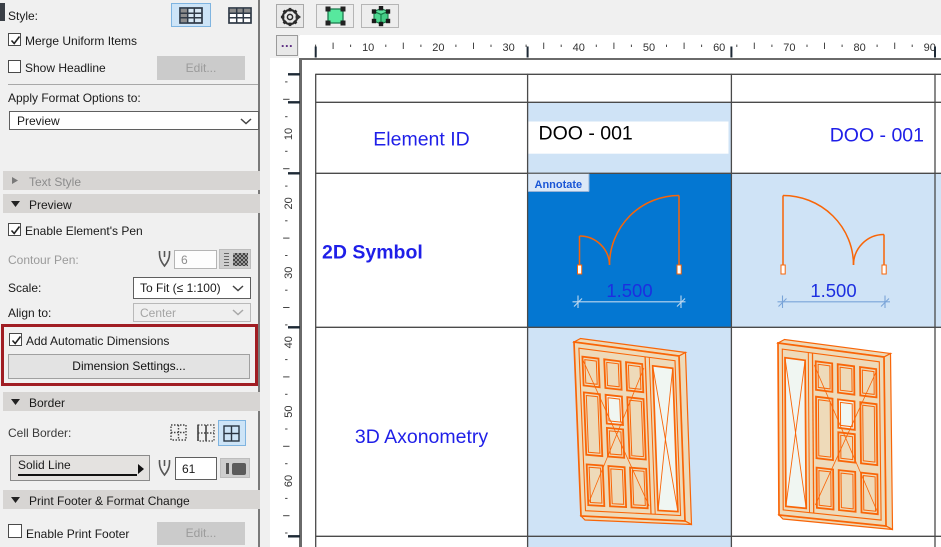 The height and width of the screenshot is (547, 941). I want to click on svg-text: 3D Axonometry, so click(422, 437).